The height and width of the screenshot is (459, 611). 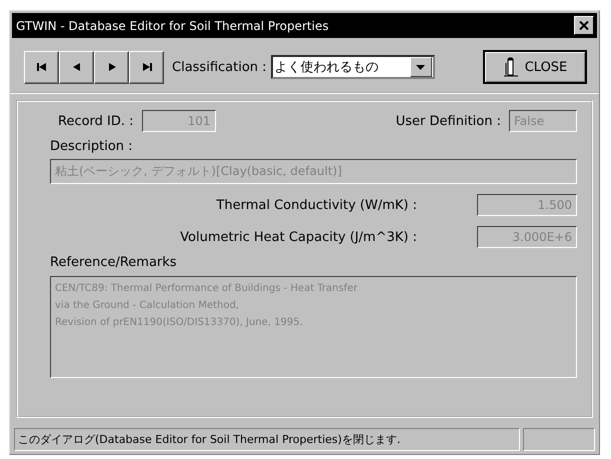 What do you see at coordinates (114, 262) in the screenshot?
I see `remarks-label: Reference/Remarks` at bounding box center [114, 262].